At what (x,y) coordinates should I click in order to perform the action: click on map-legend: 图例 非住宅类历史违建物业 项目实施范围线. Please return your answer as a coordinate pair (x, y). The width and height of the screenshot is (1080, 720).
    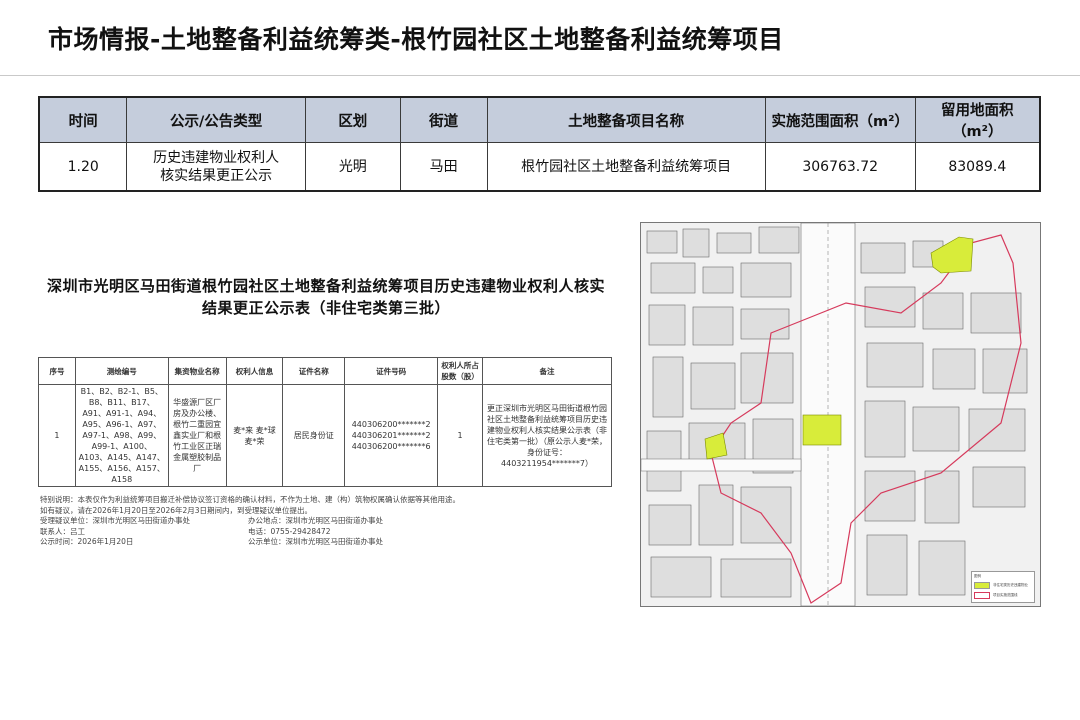
    Looking at the image, I should click on (1003, 587).